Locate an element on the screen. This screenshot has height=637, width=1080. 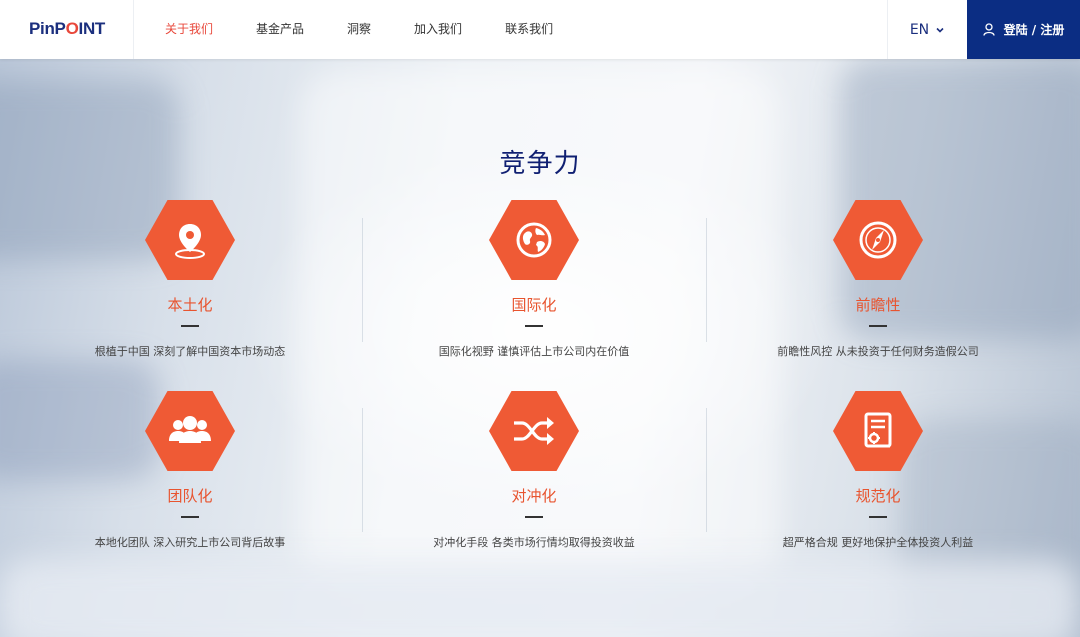
main-nav: 关于我们 基金产品 洞察 加入我们 联系我们 is located at coordinates (380, 29).